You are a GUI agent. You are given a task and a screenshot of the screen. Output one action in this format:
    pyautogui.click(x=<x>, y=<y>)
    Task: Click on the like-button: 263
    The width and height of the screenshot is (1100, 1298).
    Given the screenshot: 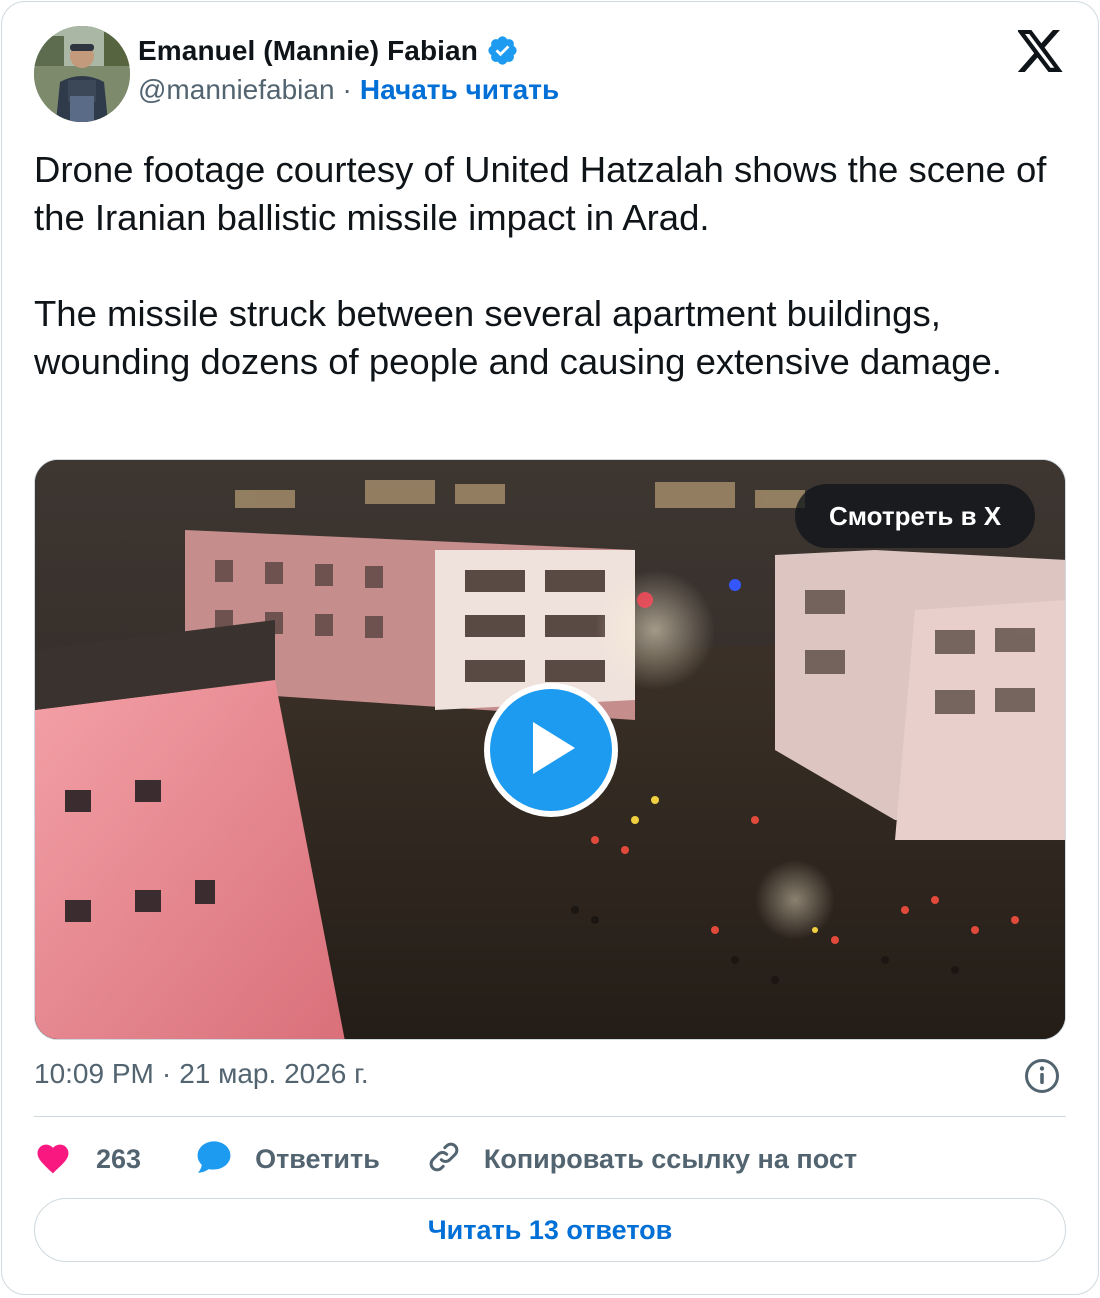 What is the action you would take?
    pyautogui.click(x=87, y=1159)
    